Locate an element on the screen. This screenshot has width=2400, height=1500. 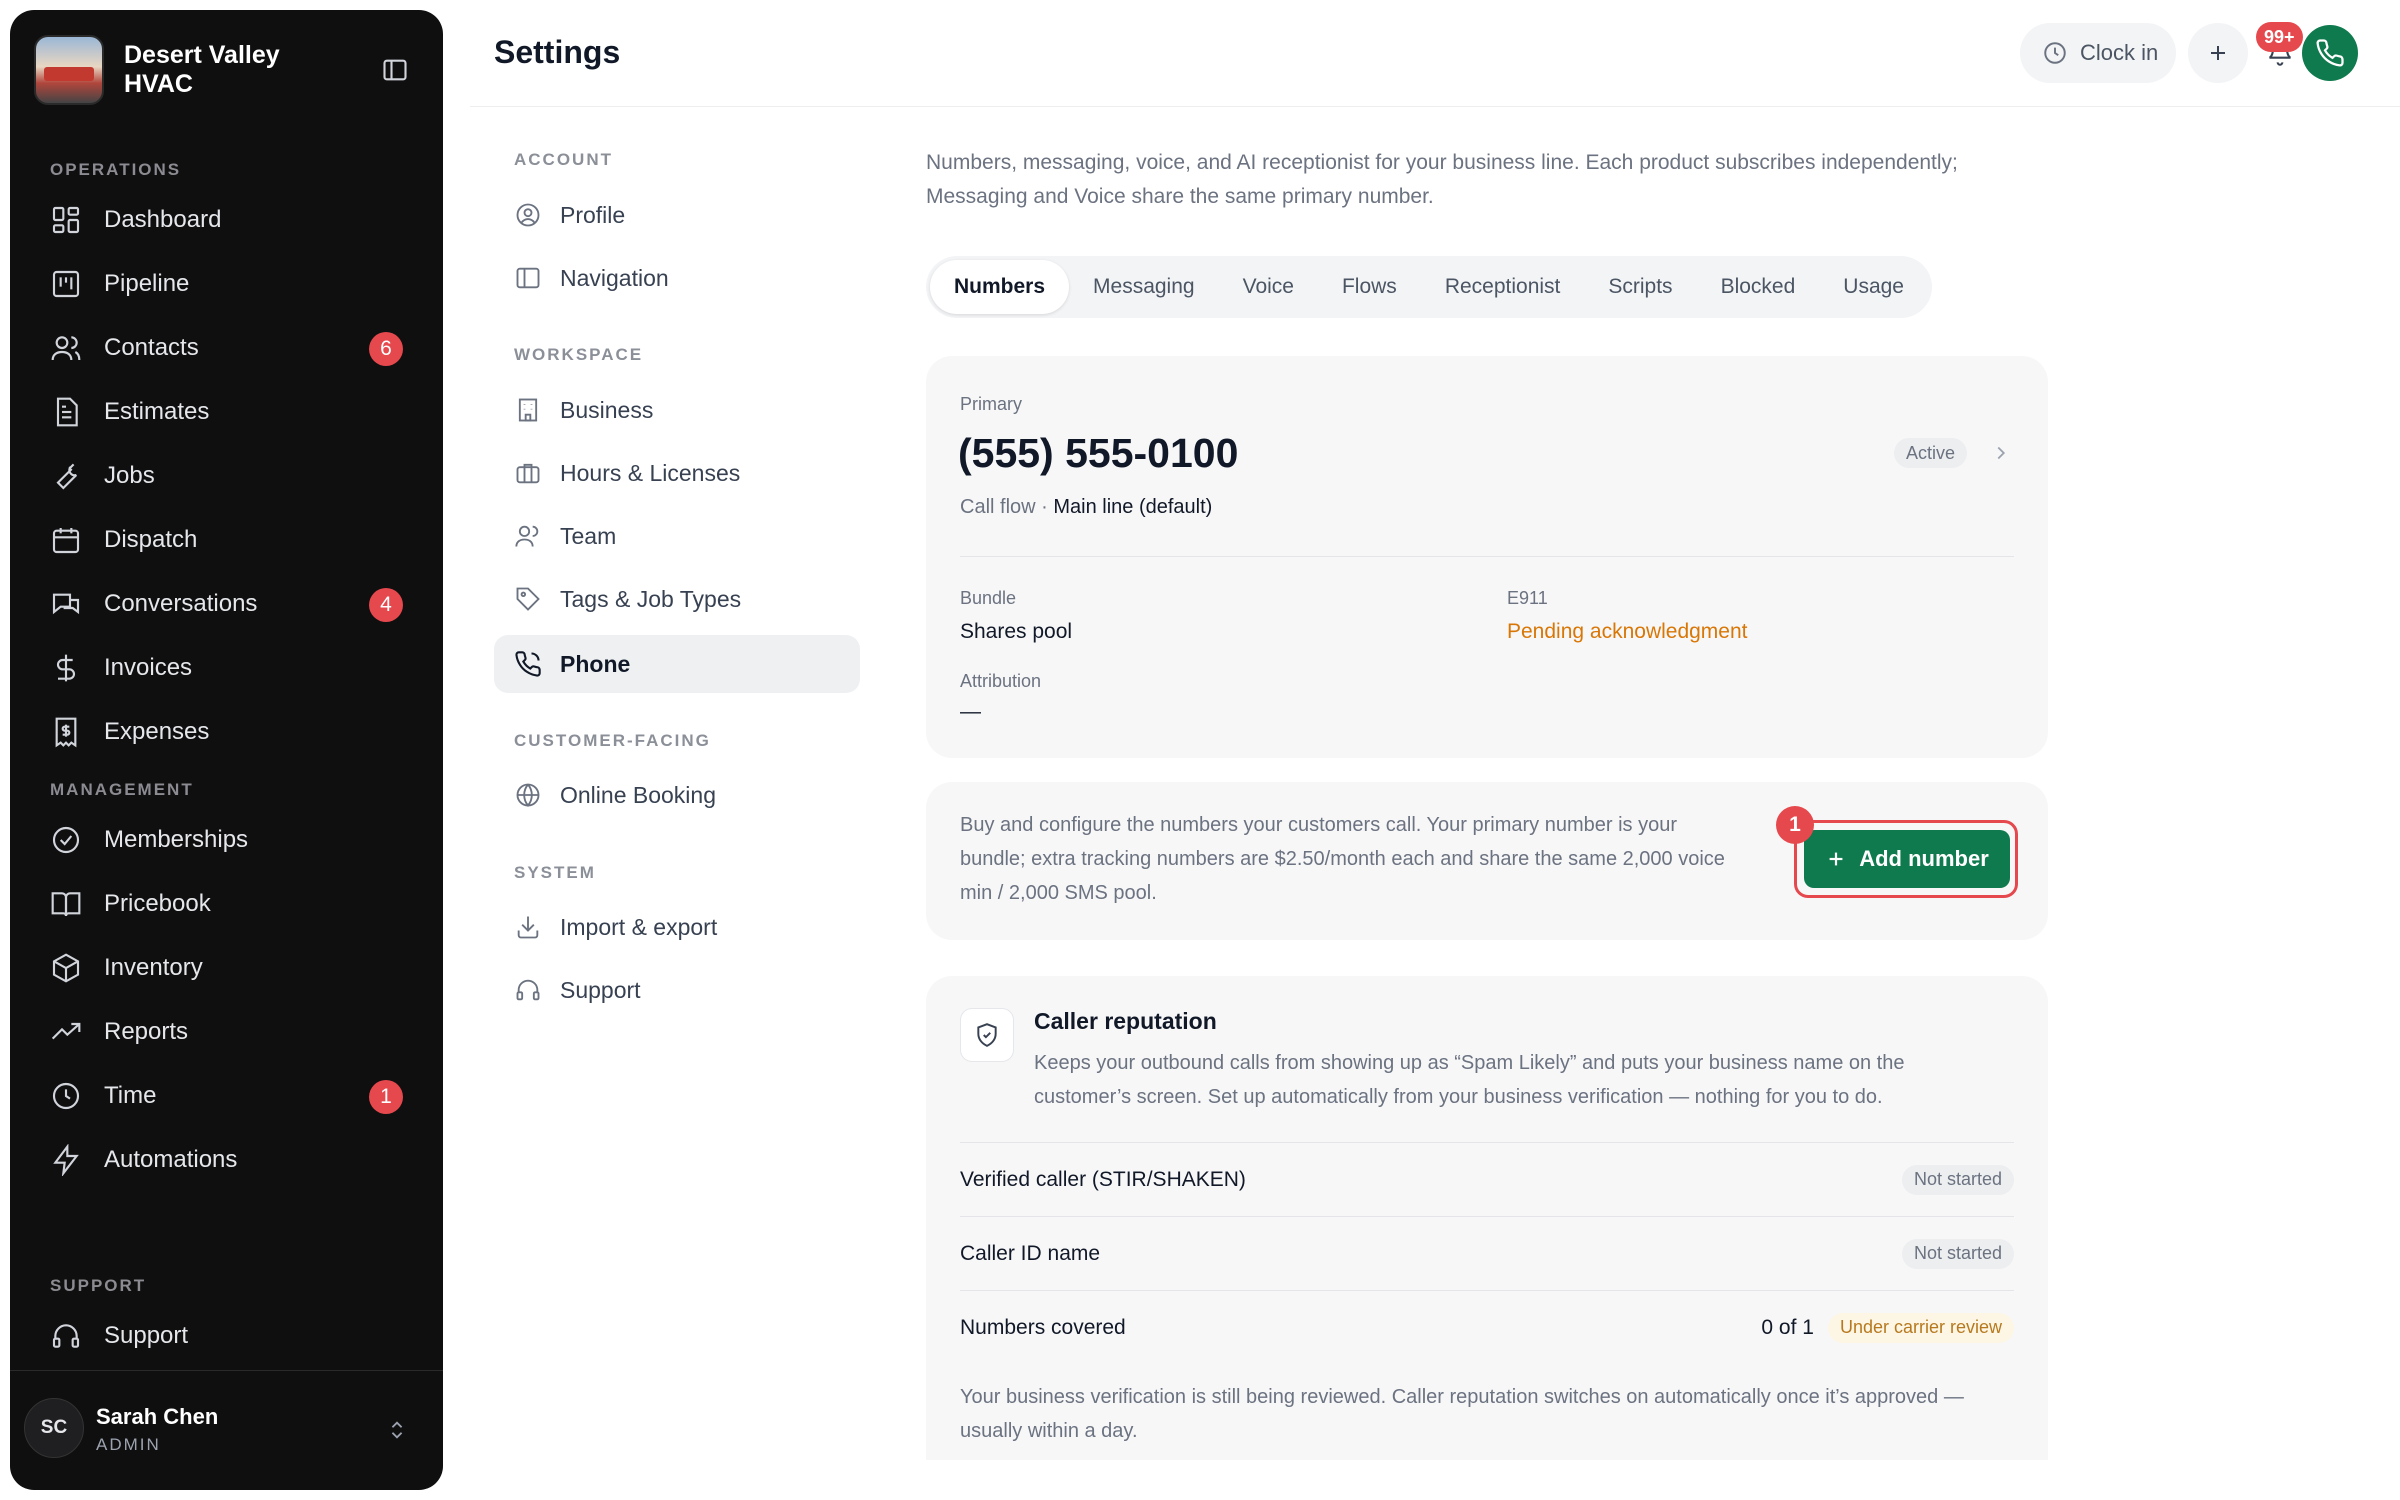
settings-item-tags-job-types: Tags & Job Types is located at coordinates (677, 599).